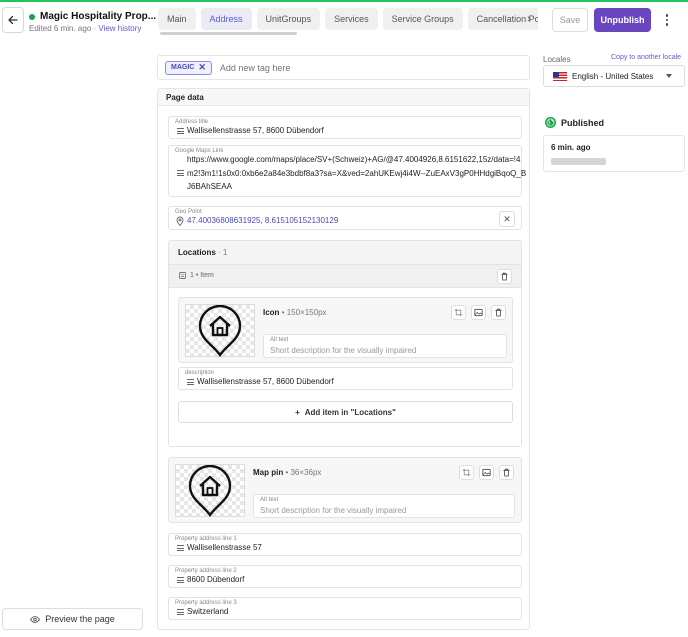 The image size is (688, 637). I want to click on add-tag-input, so click(309, 67).